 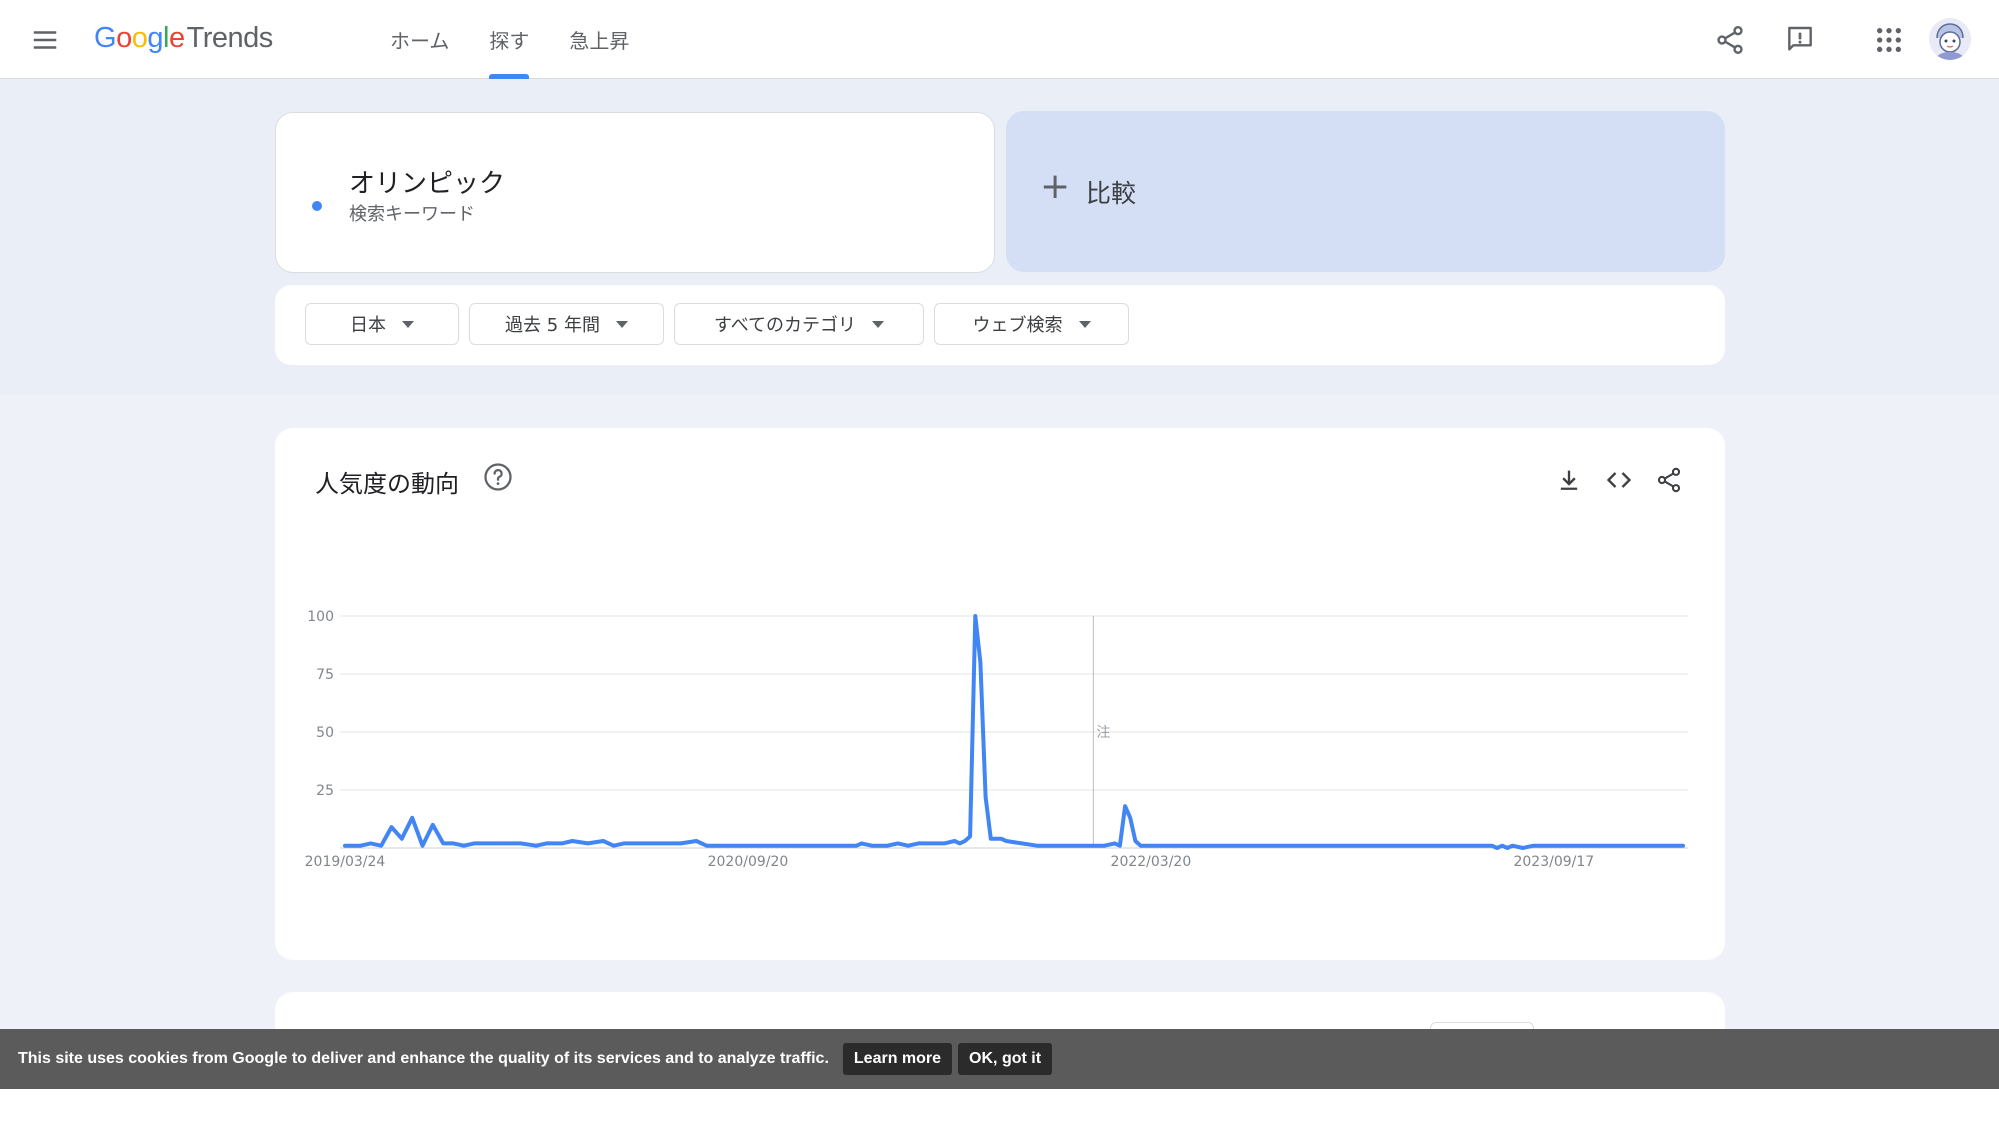 I want to click on x-tick-label: 2023/09/17, so click(x=1553, y=862).